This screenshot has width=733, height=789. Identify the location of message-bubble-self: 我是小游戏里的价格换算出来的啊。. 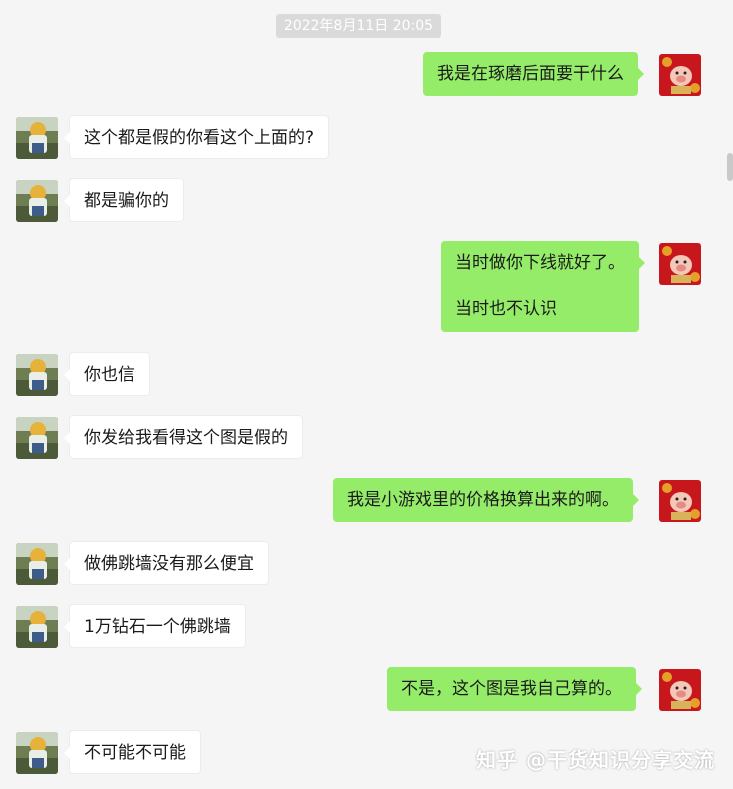
(486, 500).